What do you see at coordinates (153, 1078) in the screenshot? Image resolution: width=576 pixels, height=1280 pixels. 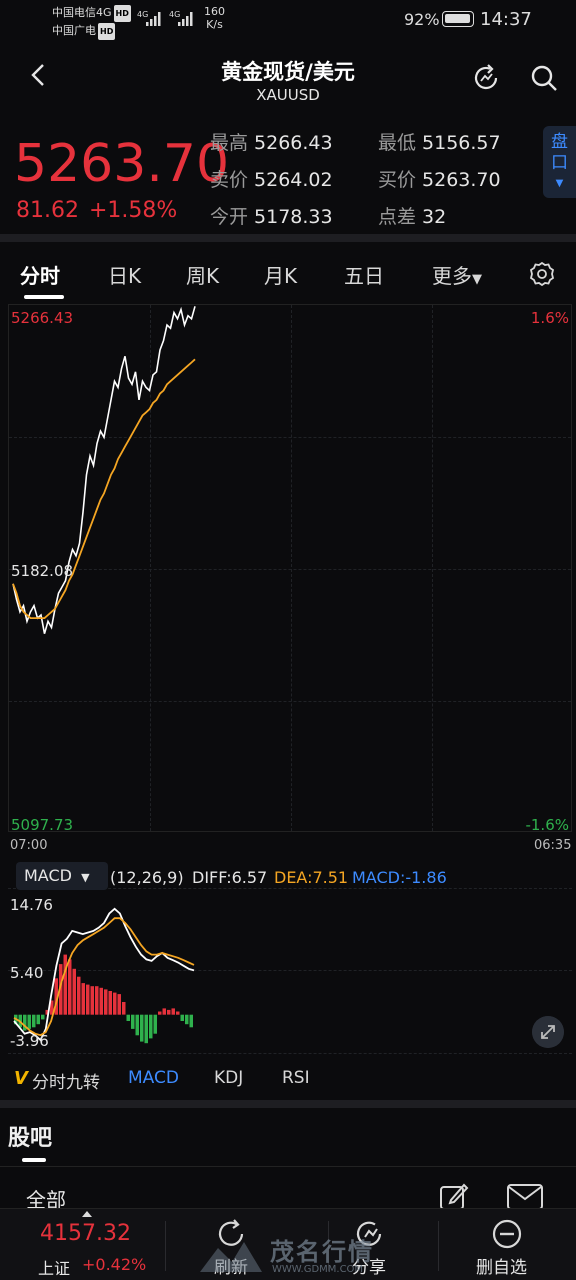 I see `tab-macd: MACD` at bounding box center [153, 1078].